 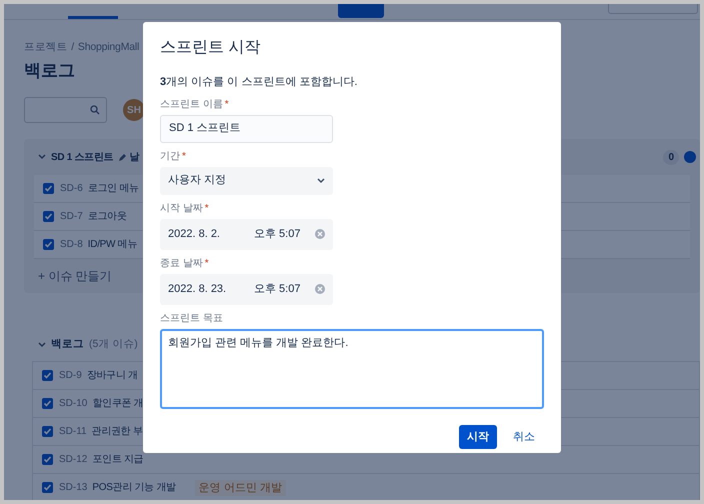 I want to click on date-time-field: 2022. 8. 23. 오후 5:07, so click(x=246, y=289).